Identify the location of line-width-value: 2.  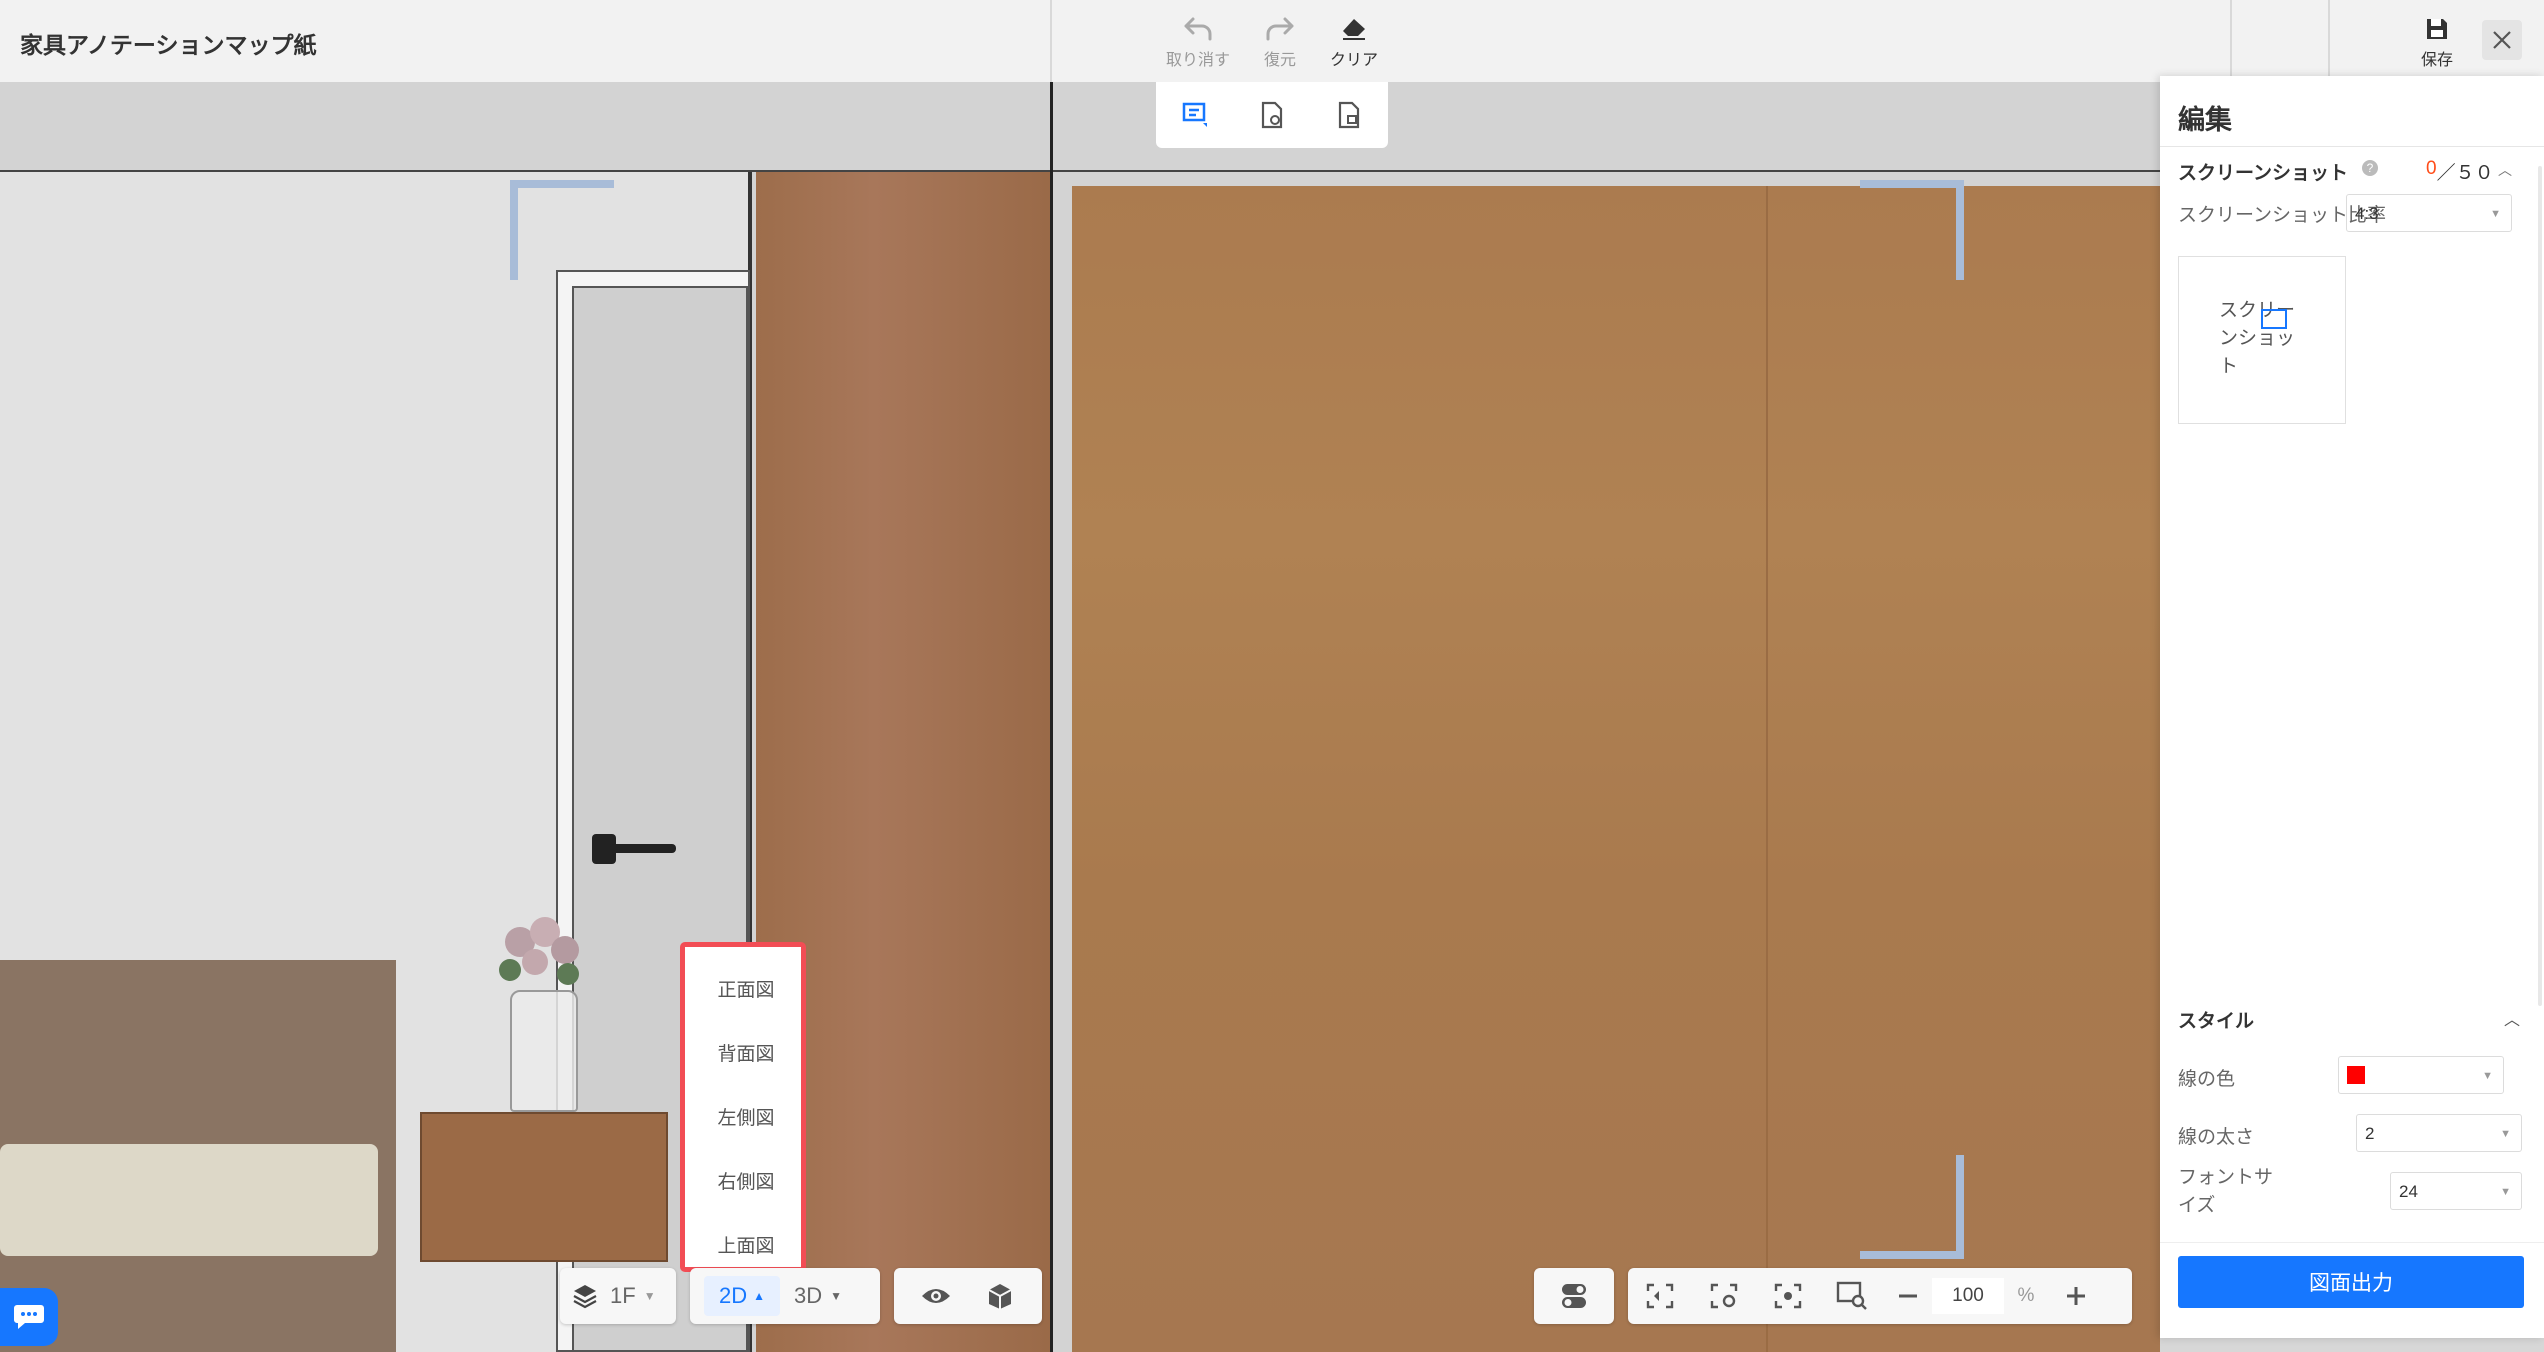
(2370, 1133).